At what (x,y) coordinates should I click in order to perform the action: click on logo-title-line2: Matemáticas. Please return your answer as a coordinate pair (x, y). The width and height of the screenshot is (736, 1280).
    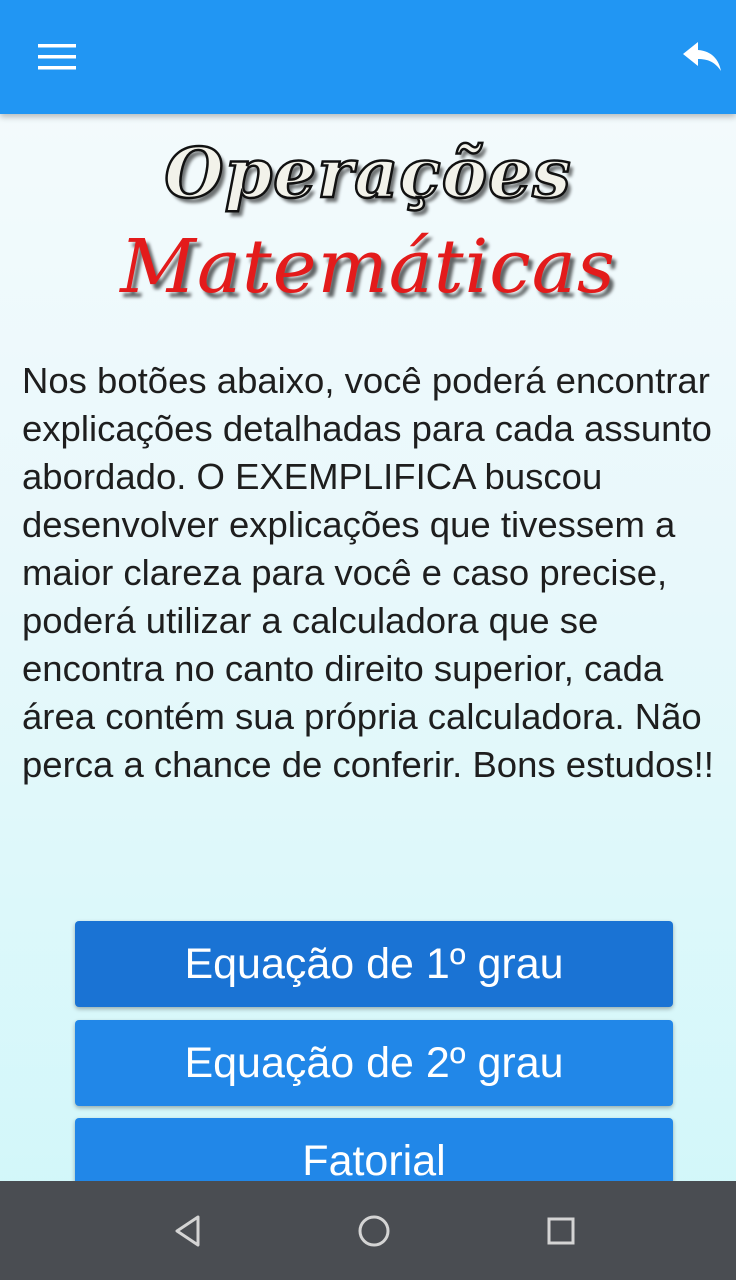
    Looking at the image, I should click on (368, 267).